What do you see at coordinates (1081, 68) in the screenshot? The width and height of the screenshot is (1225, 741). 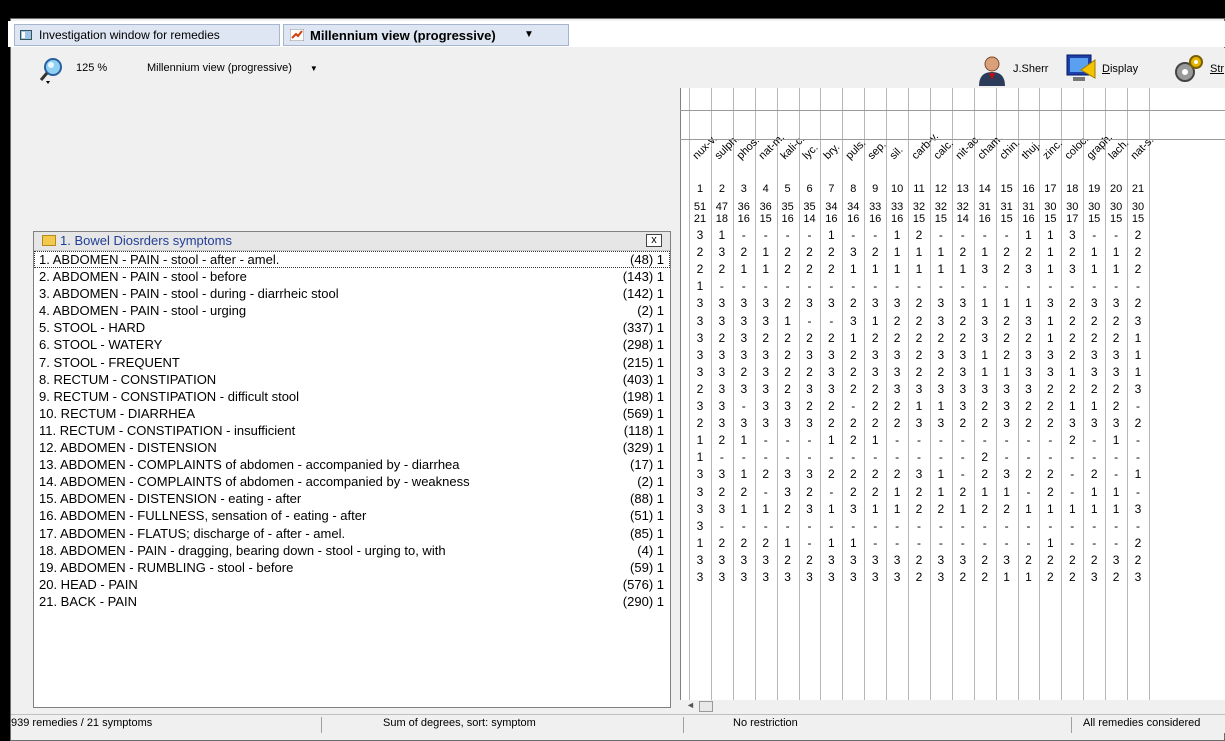 I see `display-icon` at bounding box center [1081, 68].